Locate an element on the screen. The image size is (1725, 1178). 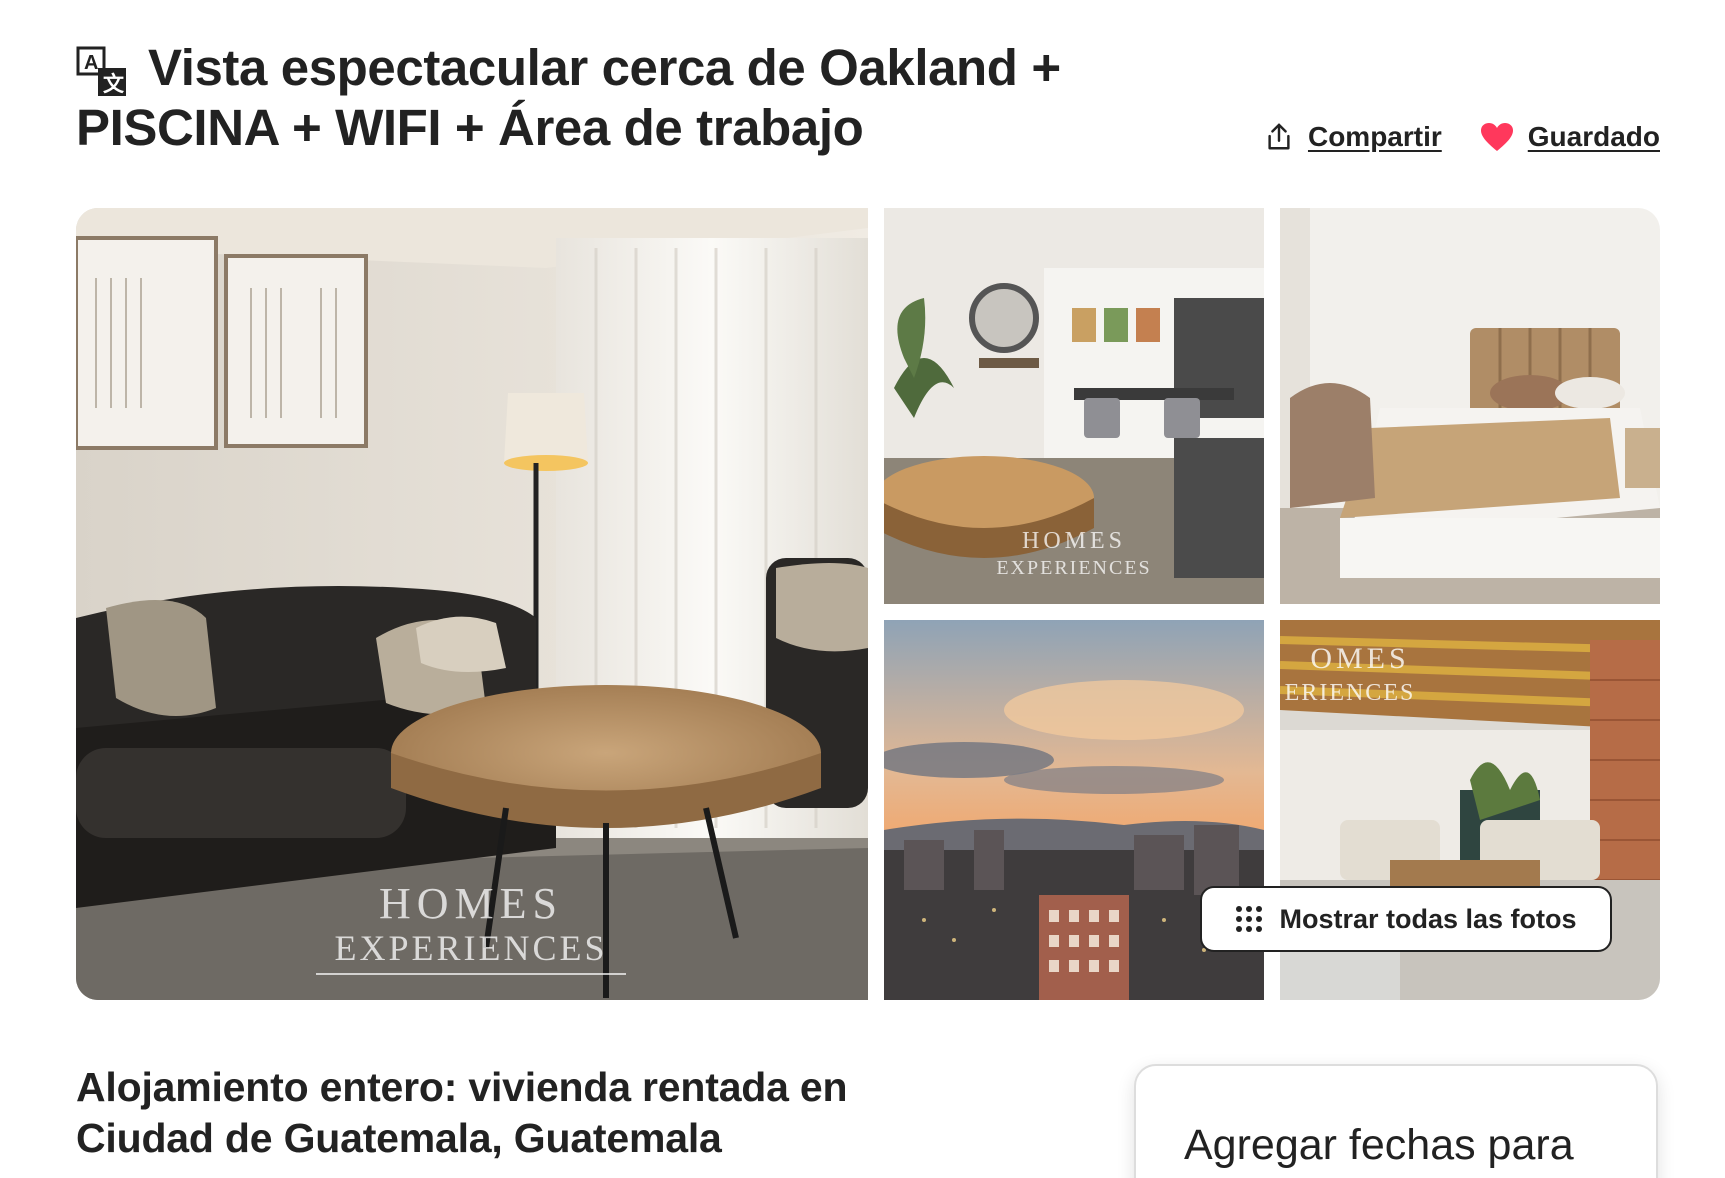
photo-dining-area: HOMES EXPERIENCES is located at coordinates (1074, 406).